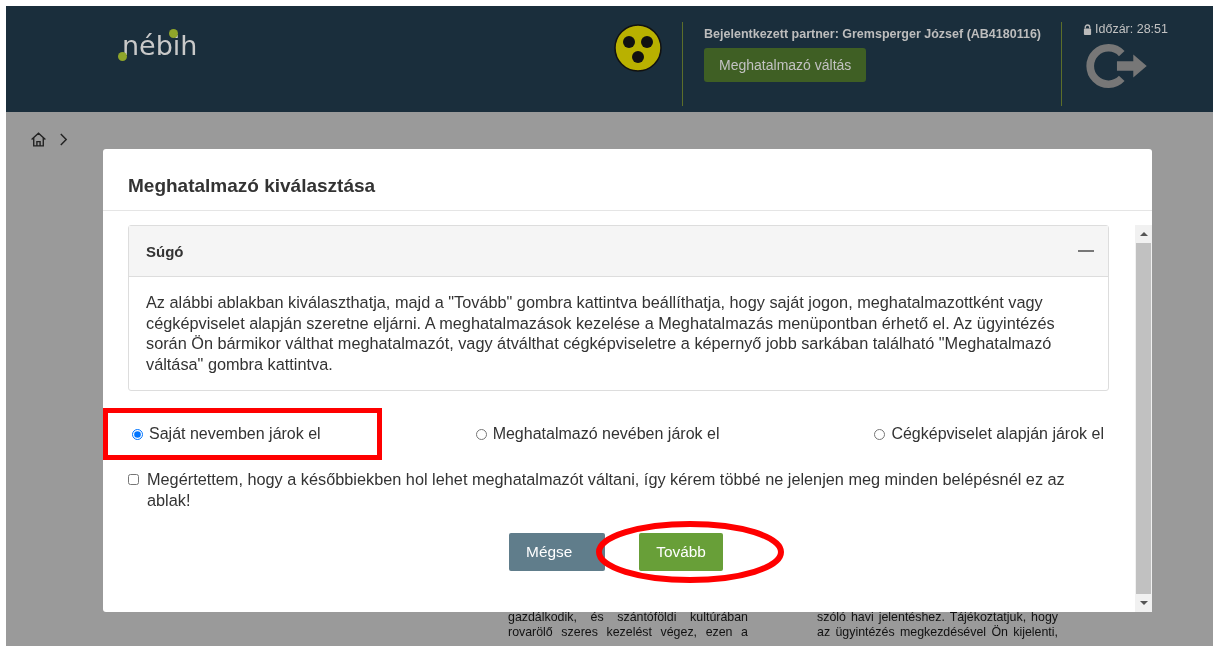 The height and width of the screenshot is (646, 1213). What do you see at coordinates (235, 434) in the screenshot?
I see `option-label: Saját nevemben járok el` at bounding box center [235, 434].